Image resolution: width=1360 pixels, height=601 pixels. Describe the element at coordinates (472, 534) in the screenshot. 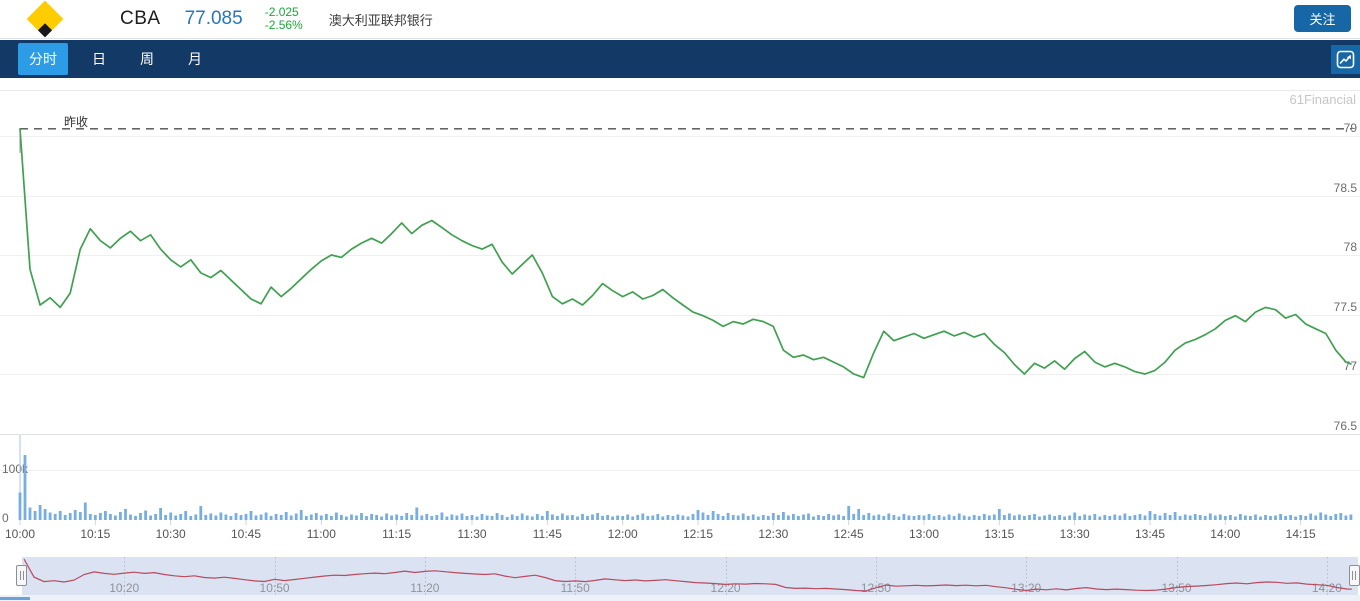

I see `x-axis-label: 11:30` at that location.